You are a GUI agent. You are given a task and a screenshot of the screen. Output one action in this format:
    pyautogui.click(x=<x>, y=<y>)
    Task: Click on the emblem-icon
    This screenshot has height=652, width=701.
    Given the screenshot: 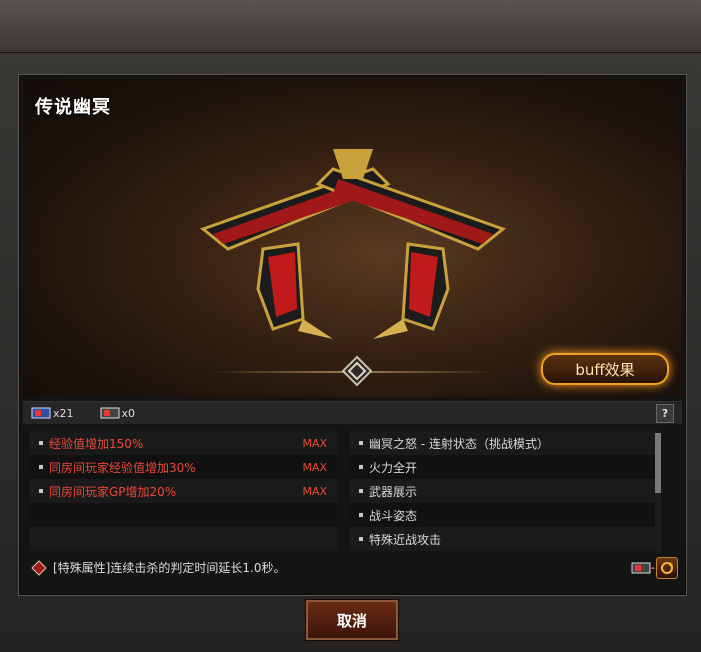 What is the action you would take?
    pyautogui.click(x=357, y=371)
    